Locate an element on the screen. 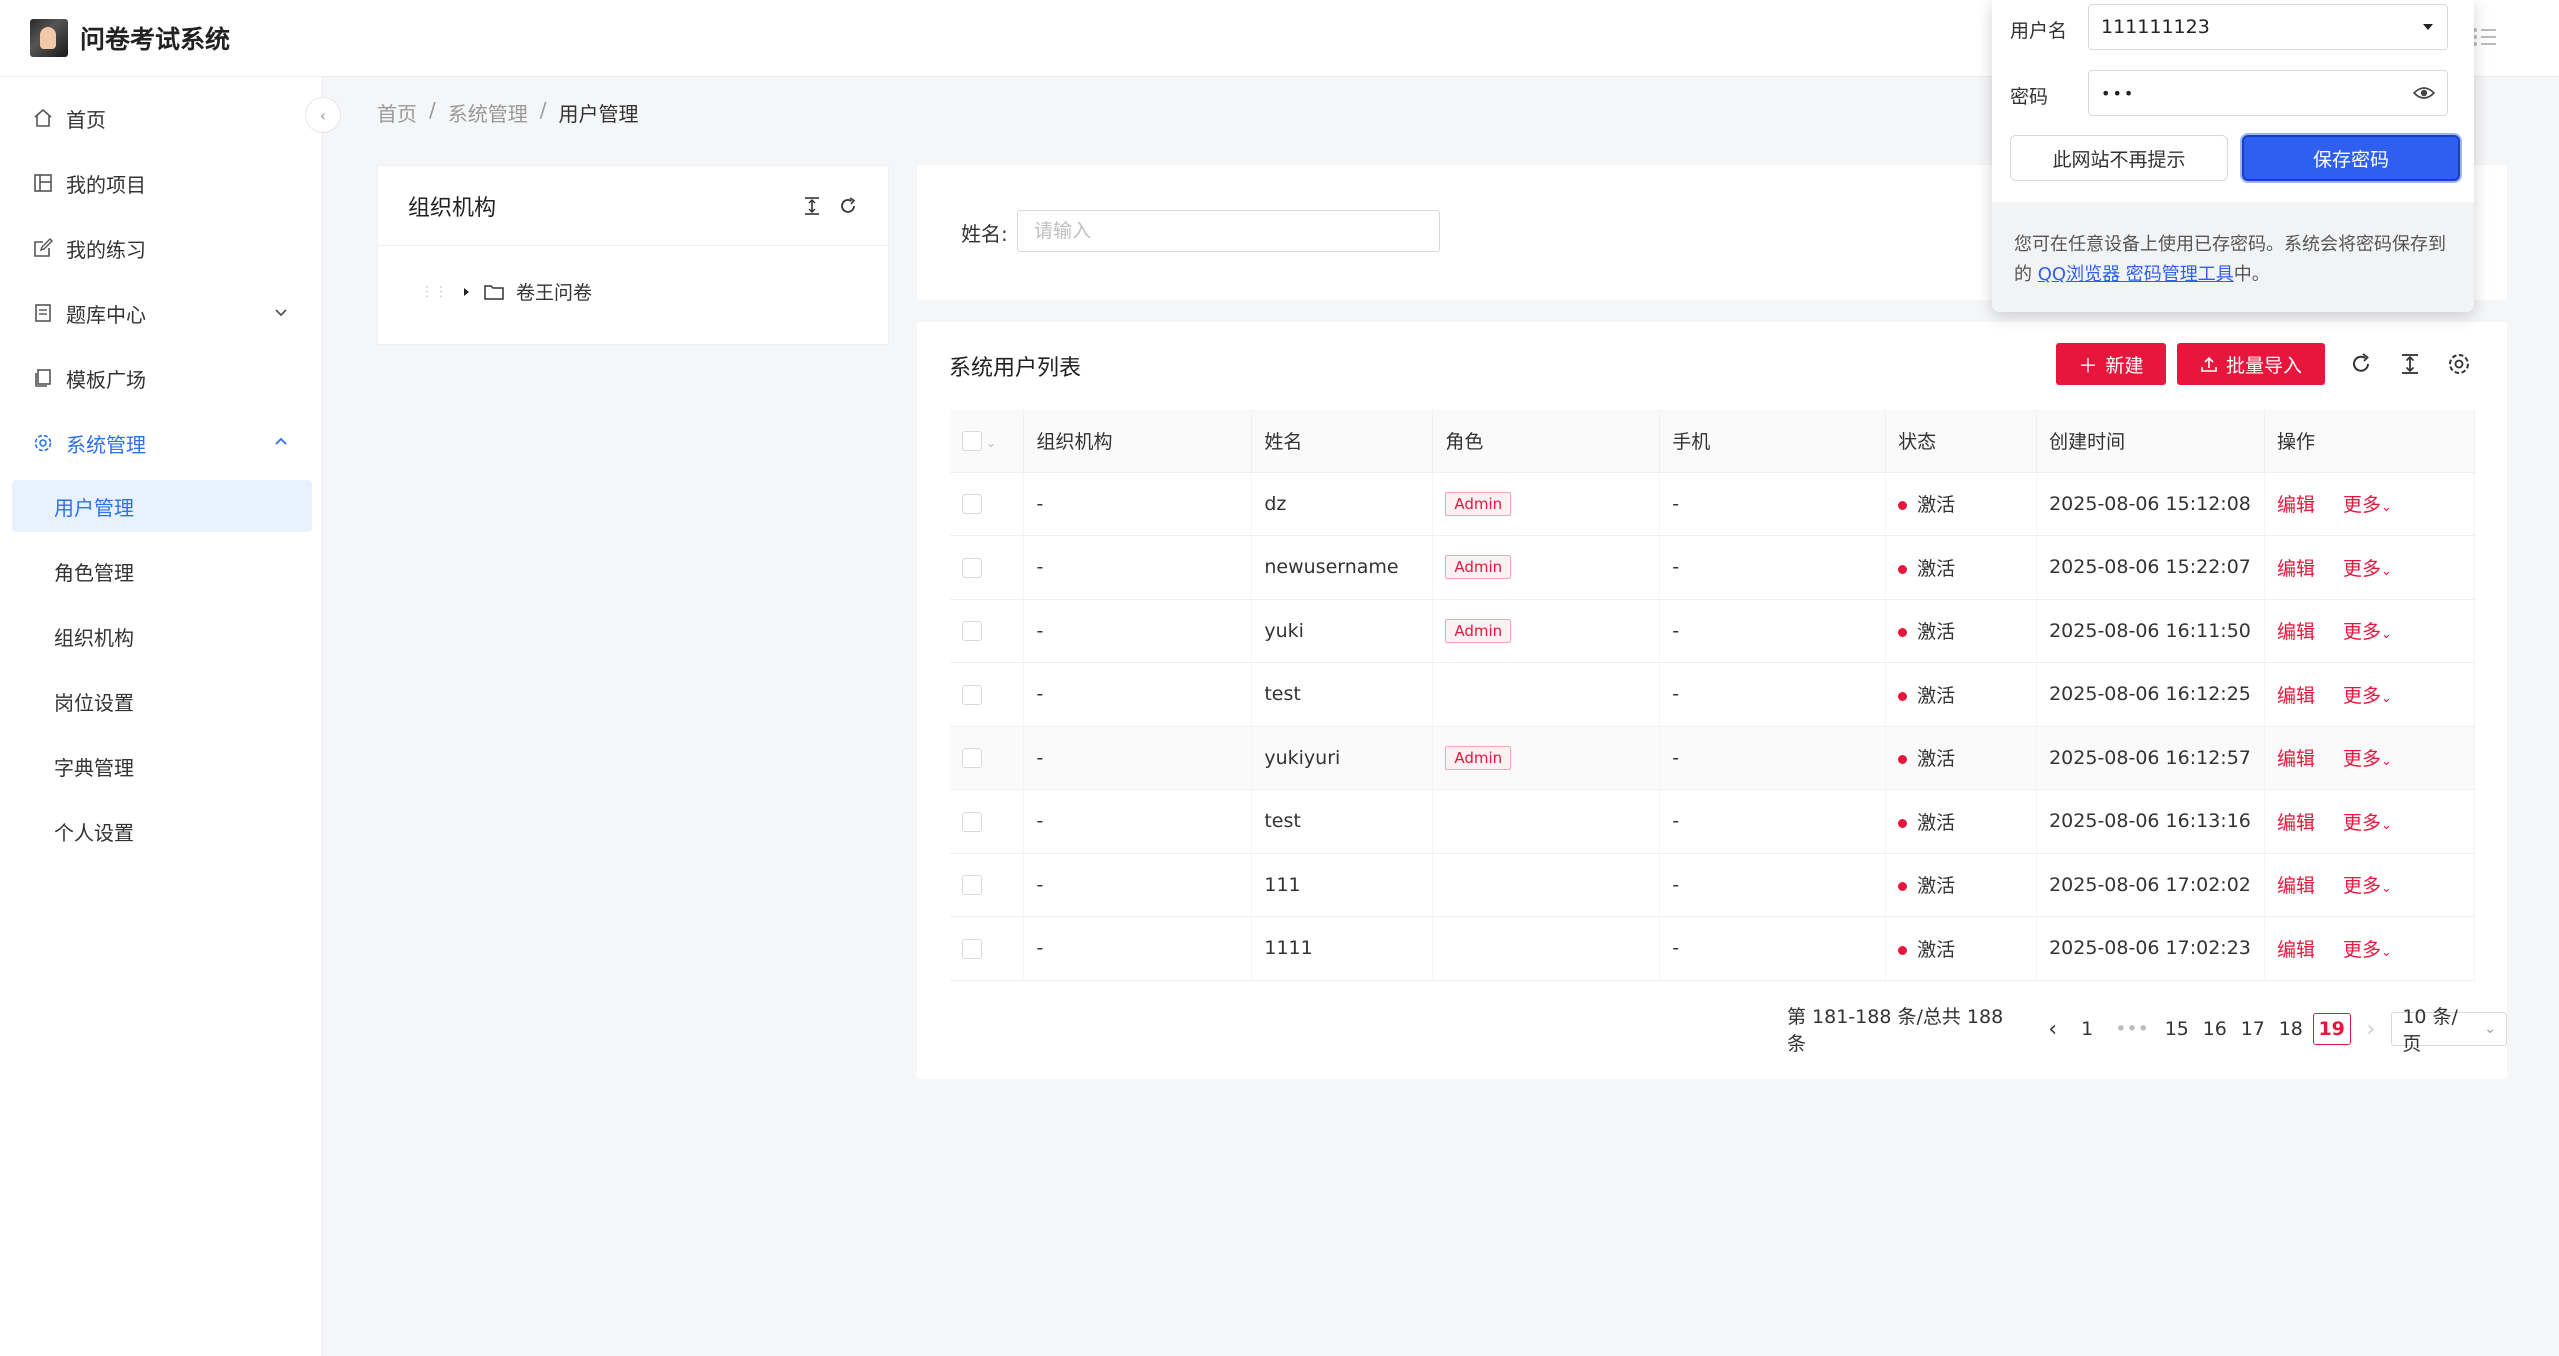 The height and width of the screenshot is (1356, 2559). sidebar-item-system: 系统管理 is located at coordinates (162, 443).